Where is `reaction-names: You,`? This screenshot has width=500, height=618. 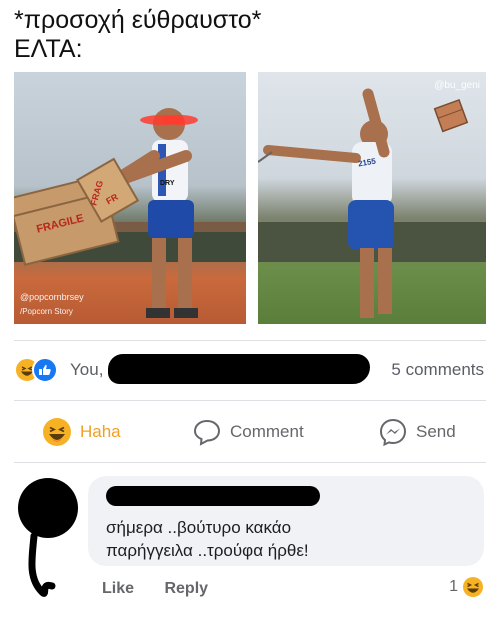
reaction-names: You, is located at coordinates (86, 370).